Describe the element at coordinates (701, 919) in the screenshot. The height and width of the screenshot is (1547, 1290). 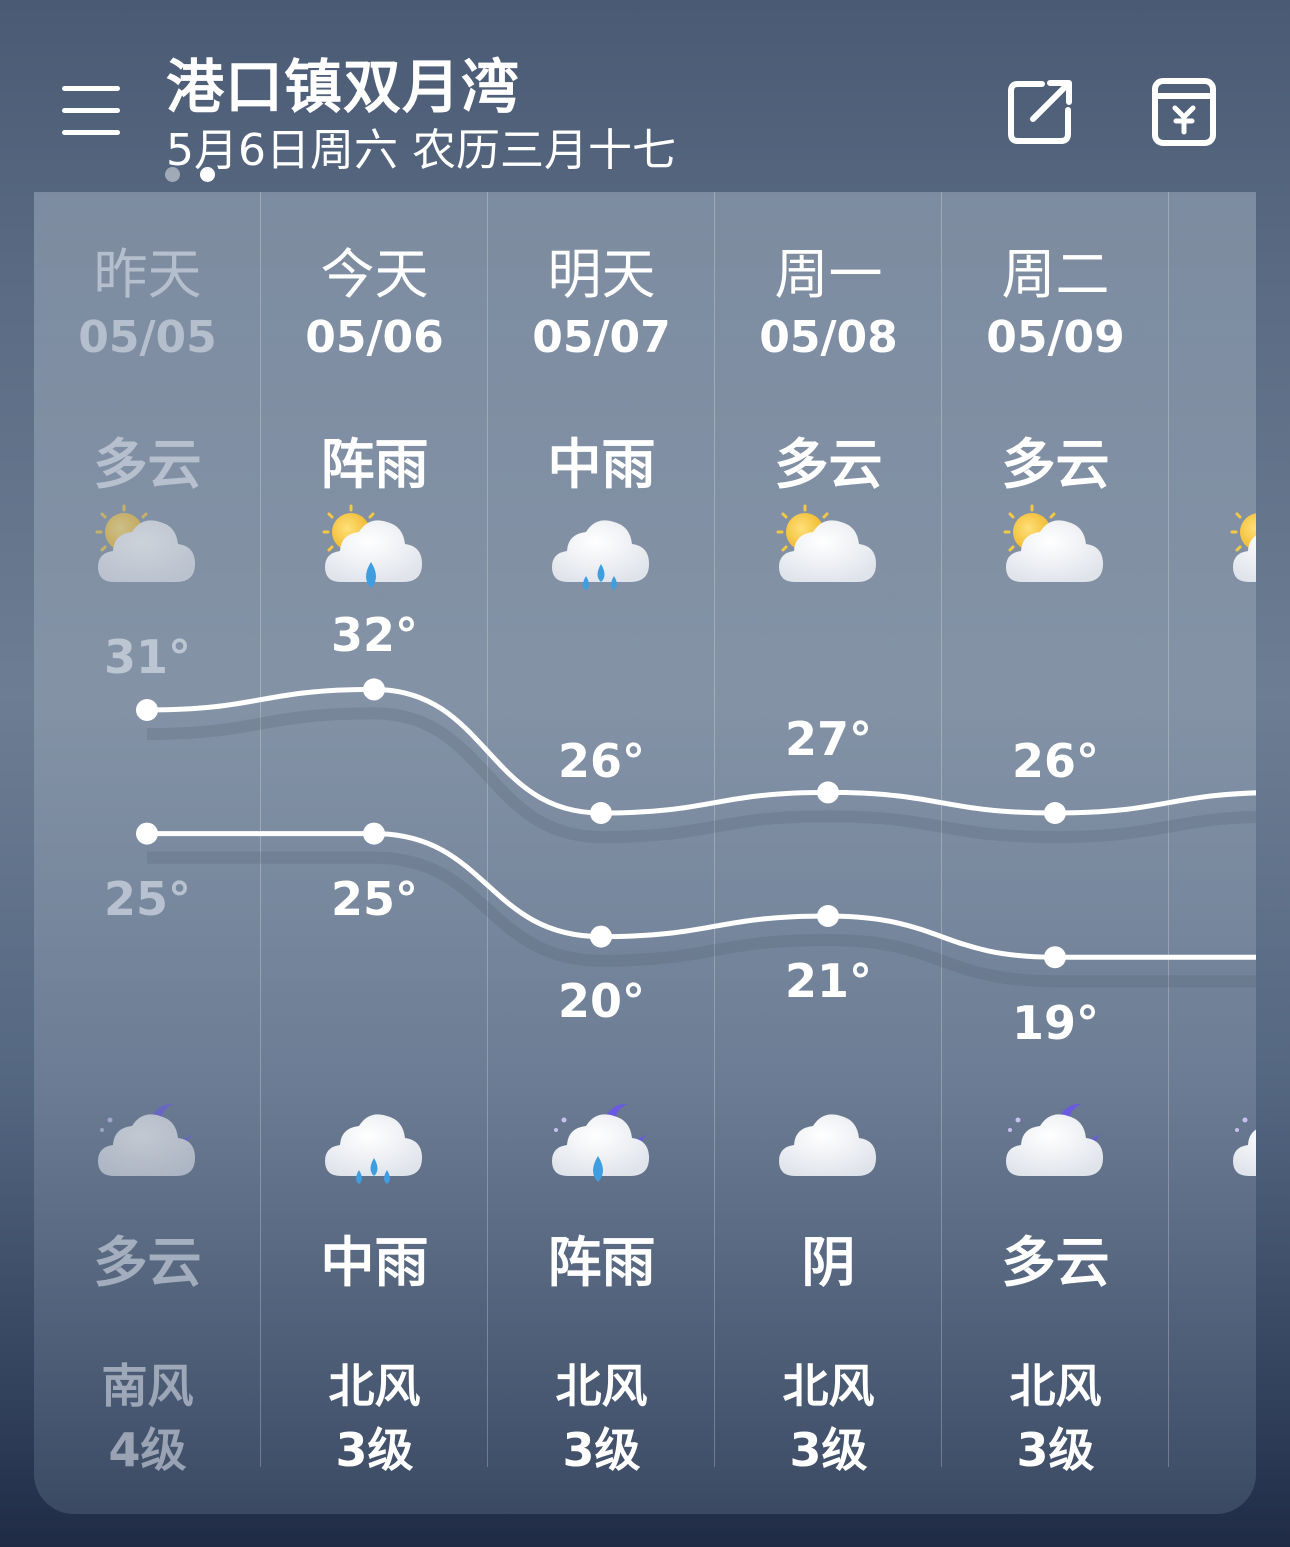
I see `low-temp-curve-shadow` at that location.